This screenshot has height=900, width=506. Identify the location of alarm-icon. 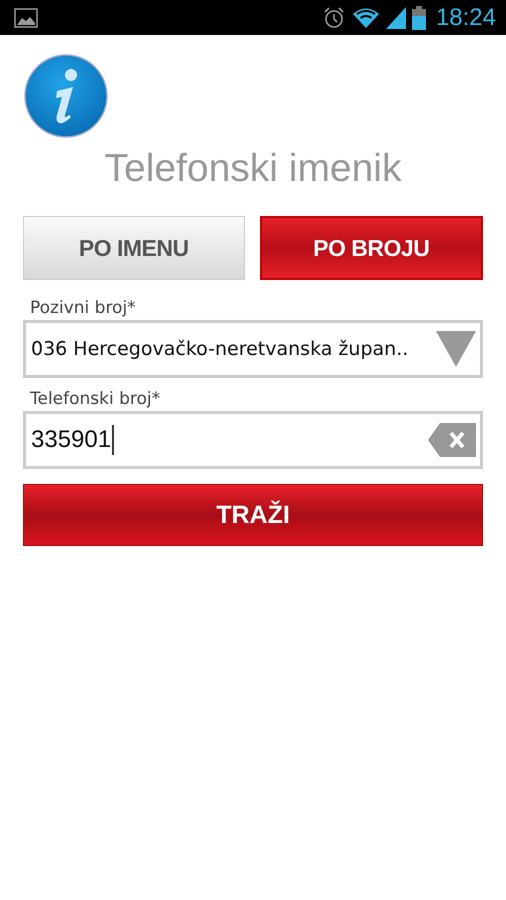
(334, 18).